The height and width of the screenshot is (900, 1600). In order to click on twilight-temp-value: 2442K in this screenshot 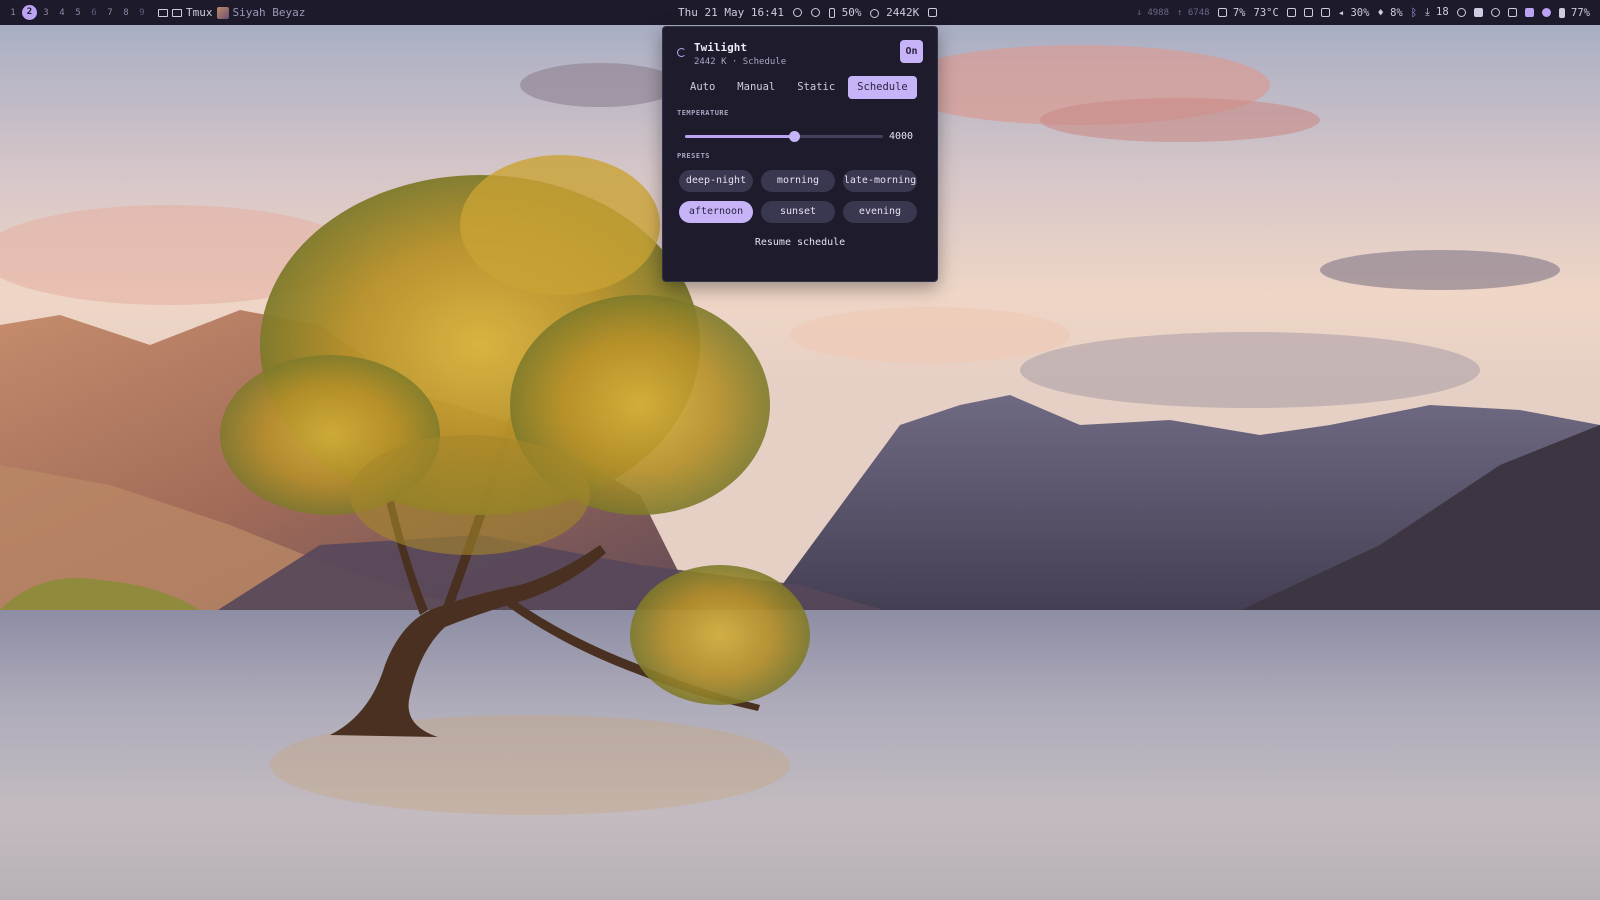, I will do `click(903, 12)`.